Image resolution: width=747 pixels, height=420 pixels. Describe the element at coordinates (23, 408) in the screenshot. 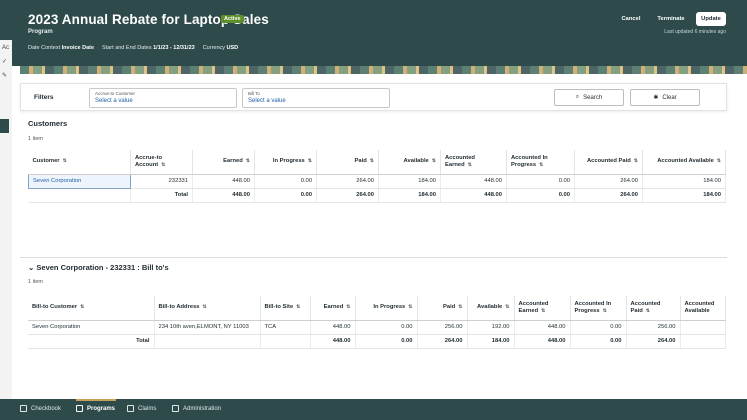

I see `checkbook-icon` at that location.